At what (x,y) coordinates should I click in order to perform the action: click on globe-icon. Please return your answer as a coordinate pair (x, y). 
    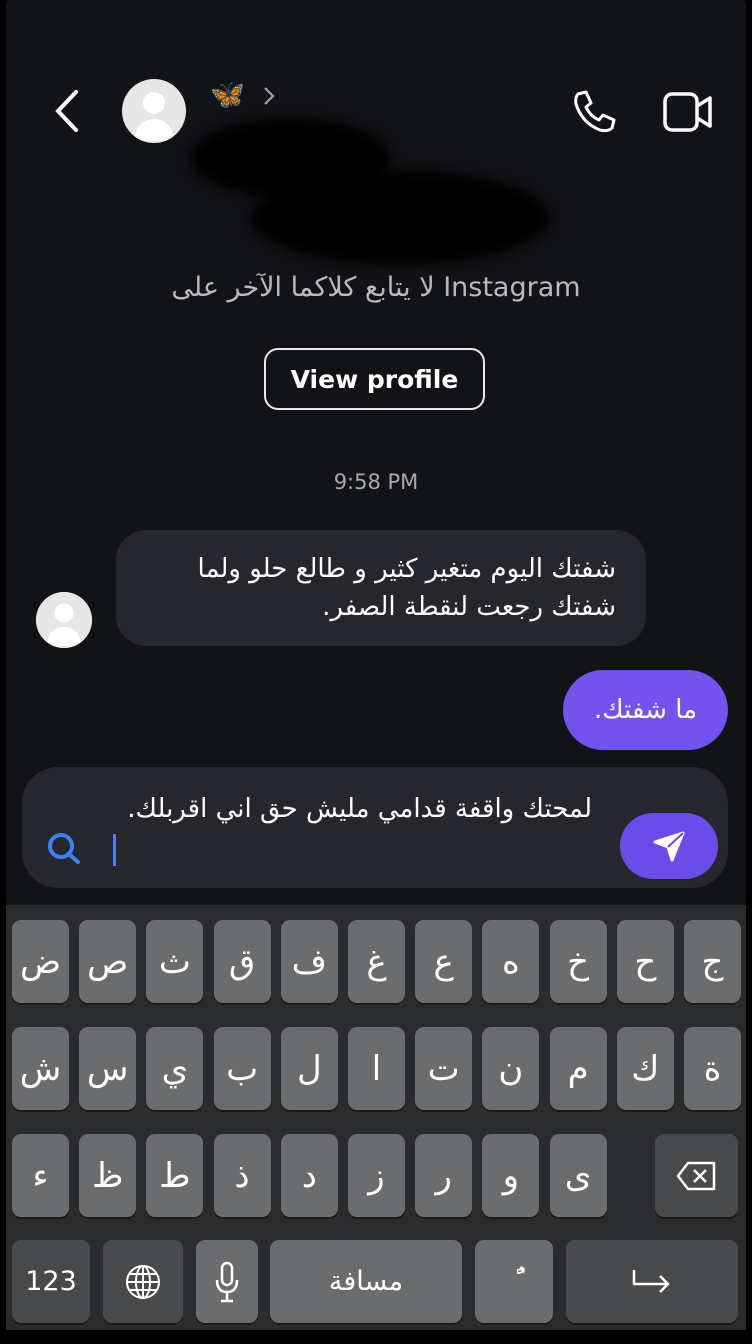
    Looking at the image, I should click on (143, 1281).